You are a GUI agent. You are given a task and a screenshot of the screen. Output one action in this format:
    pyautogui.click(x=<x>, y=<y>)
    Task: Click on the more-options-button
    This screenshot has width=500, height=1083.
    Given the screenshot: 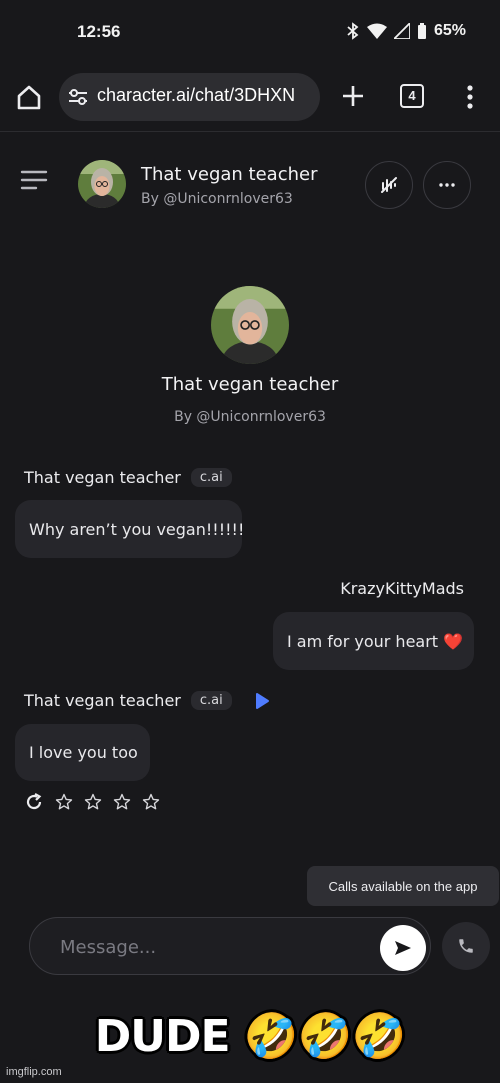 What is the action you would take?
    pyautogui.click(x=447, y=185)
    